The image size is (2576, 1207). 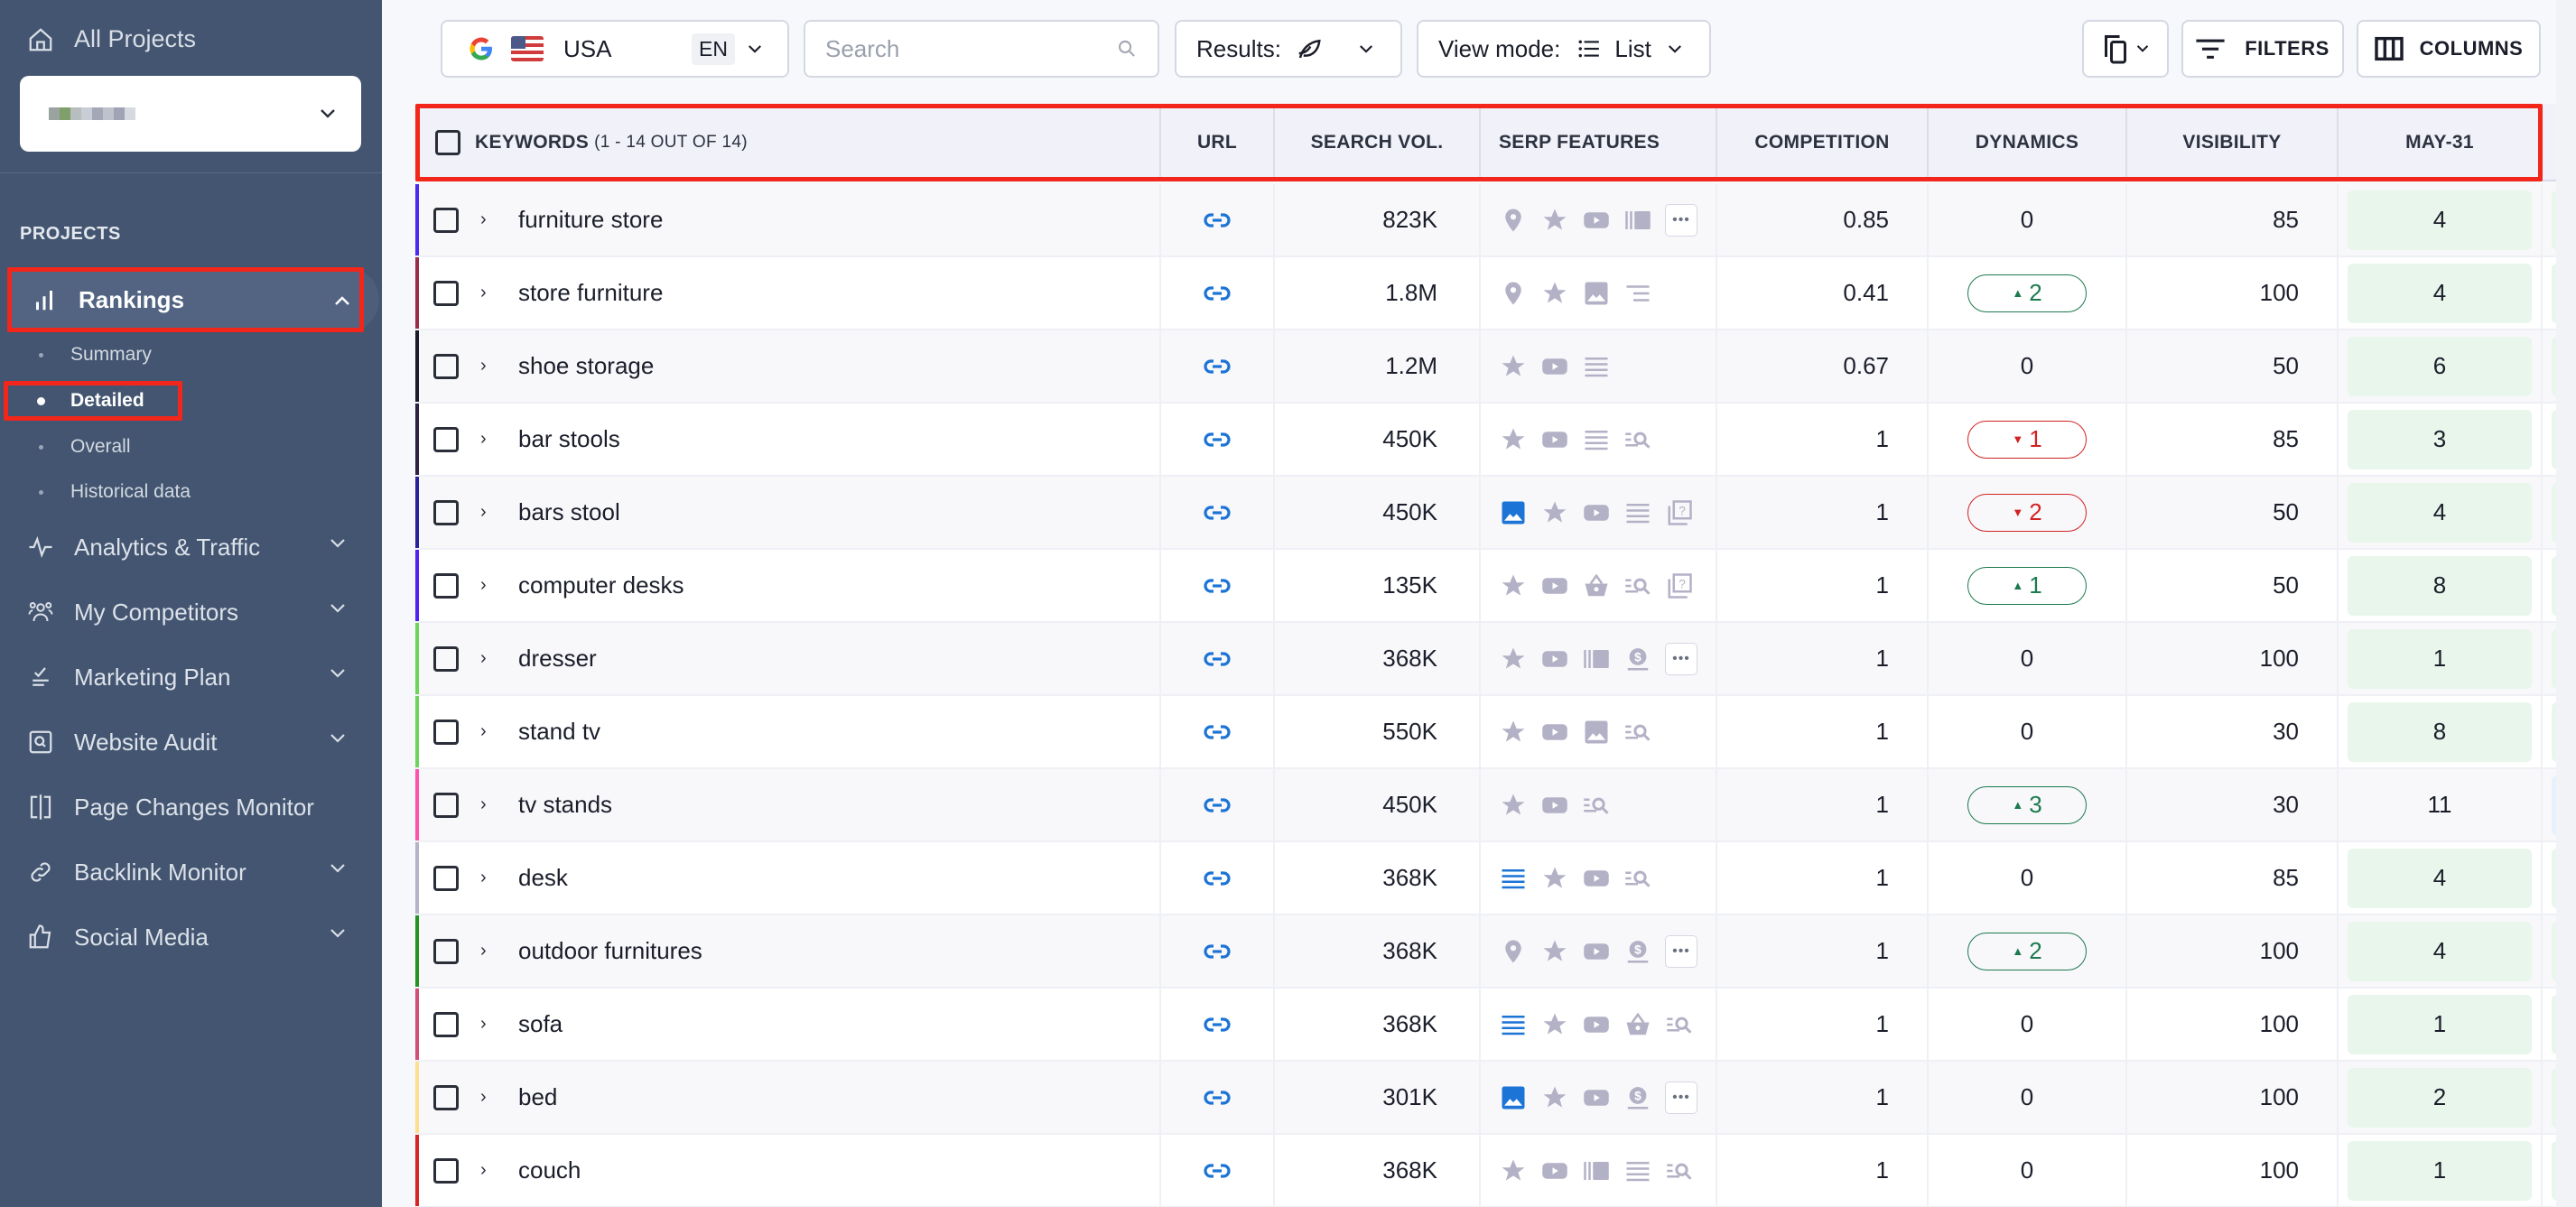 What do you see at coordinates (1495, 586) in the screenshot?
I see `table-row: › computer desks 135K ? 1 ▲ 1 50 8` at bounding box center [1495, 586].